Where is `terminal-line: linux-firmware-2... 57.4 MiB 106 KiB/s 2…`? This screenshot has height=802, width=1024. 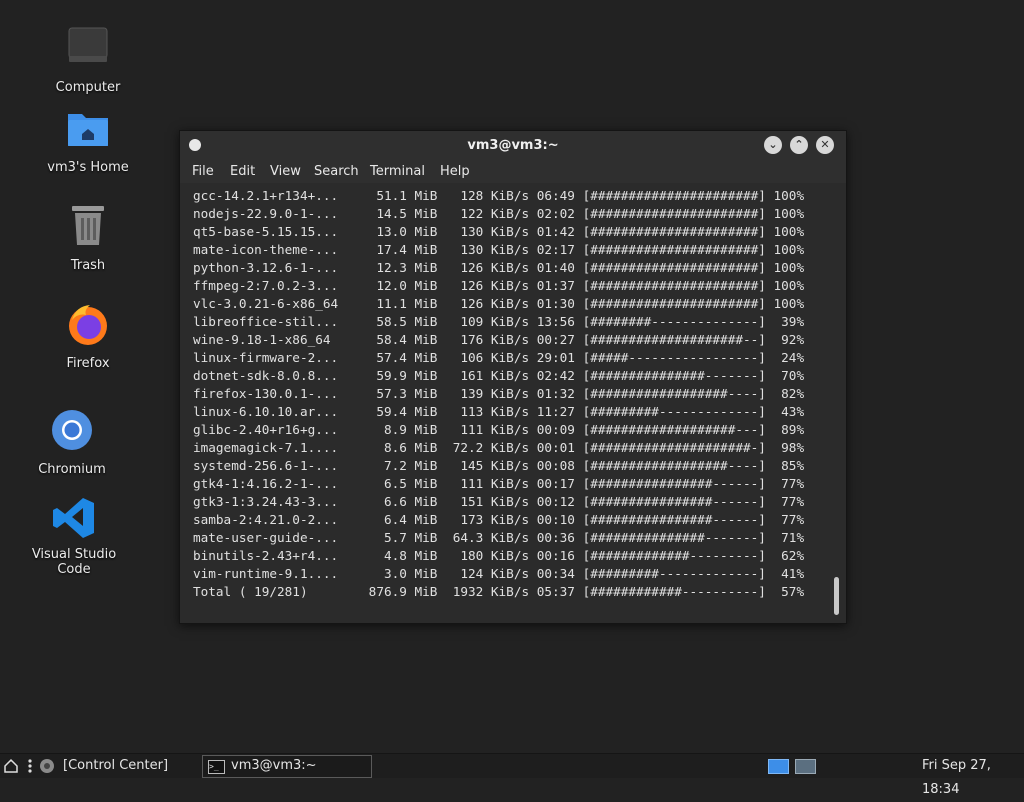 terminal-line: linux-firmware-2... 57.4 MiB 106 KiB/s 2… is located at coordinates (499, 357).